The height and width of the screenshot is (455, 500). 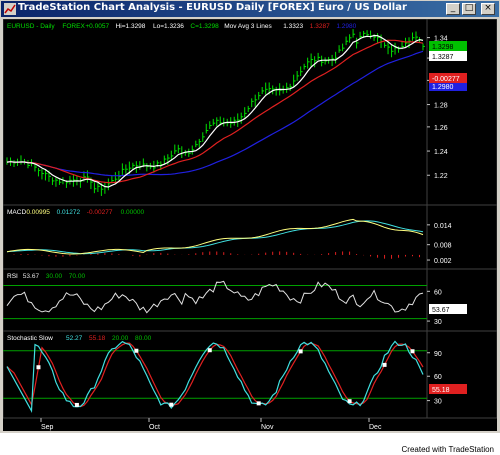 What do you see at coordinates (133, 212) in the screenshot?
I see `macd-header-label: 0.00000` at bounding box center [133, 212].